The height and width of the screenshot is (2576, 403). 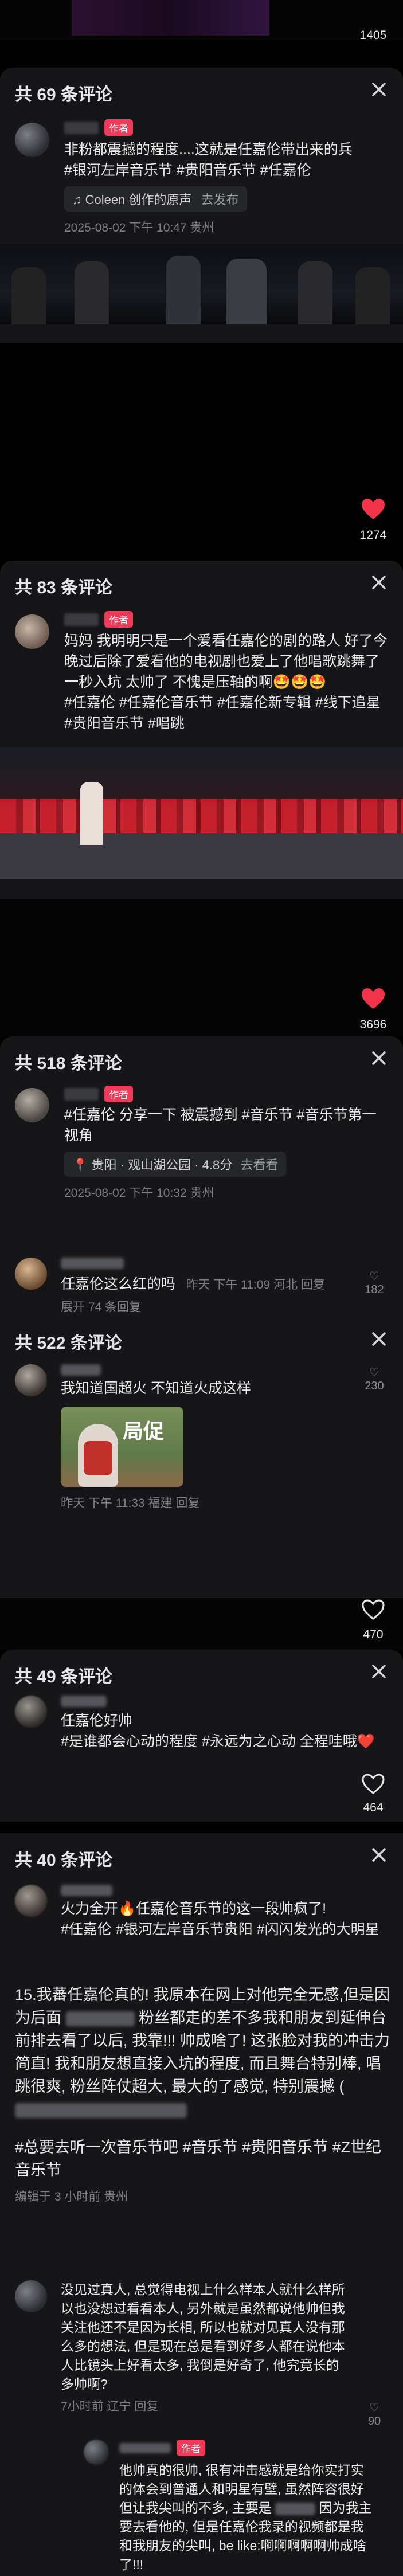 What do you see at coordinates (139, 1193) in the screenshot?
I see `post-timestamp: 2025-08-02 下午 10:32 贵州` at bounding box center [139, 1193].